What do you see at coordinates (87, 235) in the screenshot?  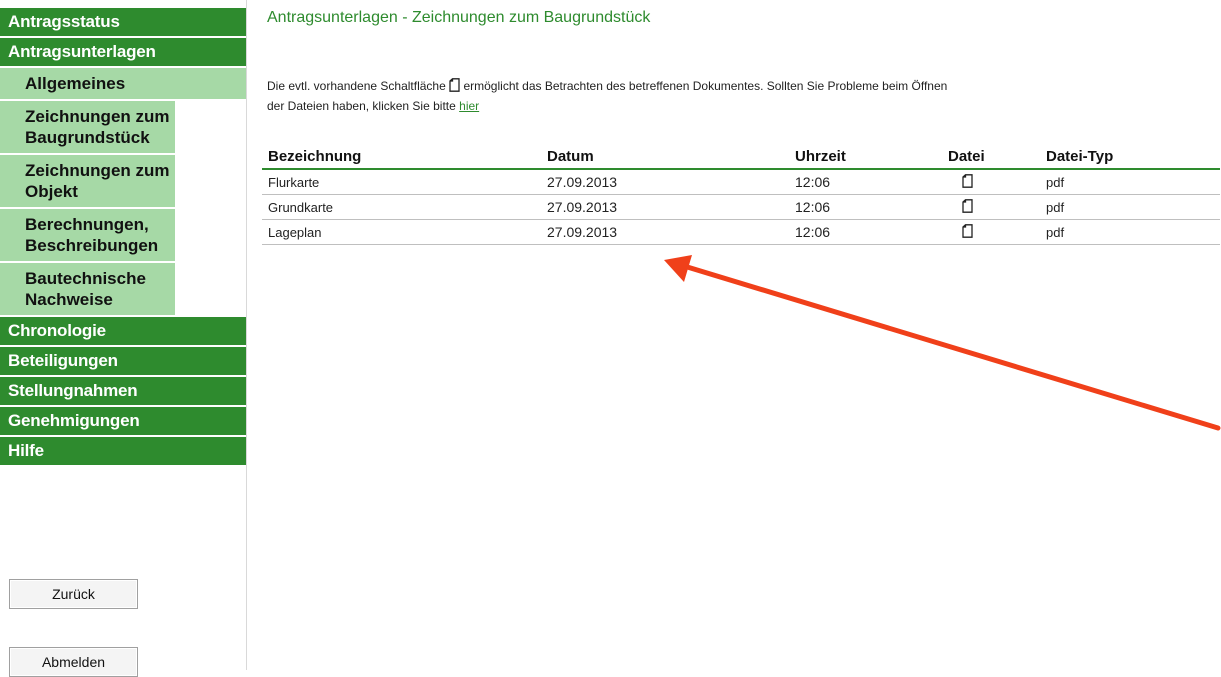 I see `nav-sub-berechnungen: Berechnungen, Beschreibungen` at bounding box center [87, 235].